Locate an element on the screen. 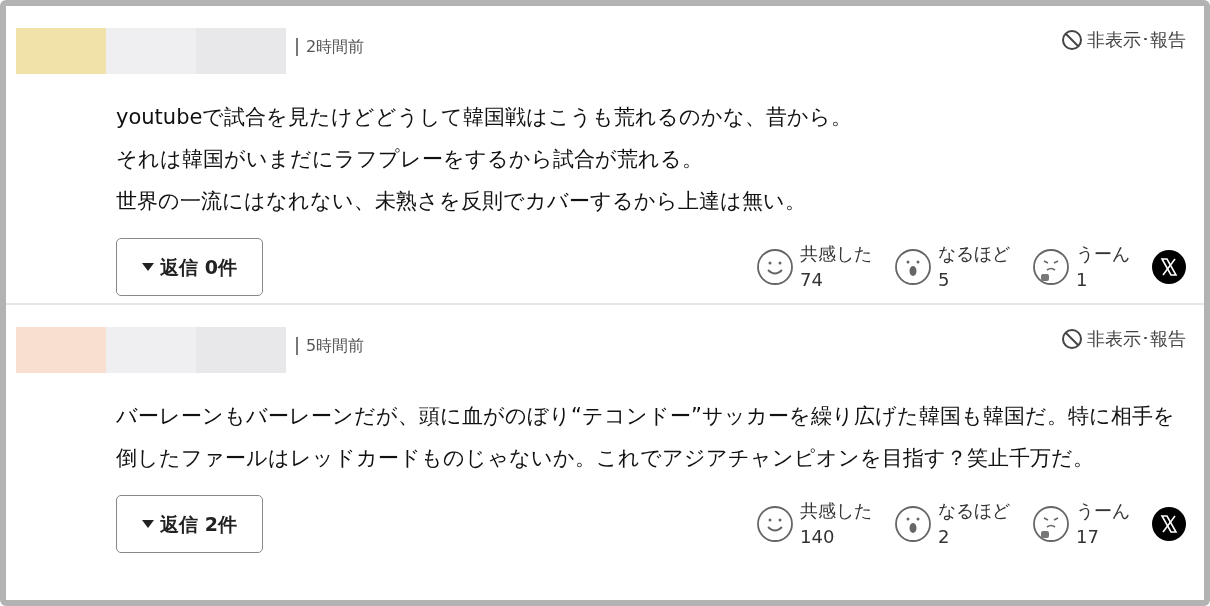  post-time: 5時間前 is located at coordinates (330, 346).